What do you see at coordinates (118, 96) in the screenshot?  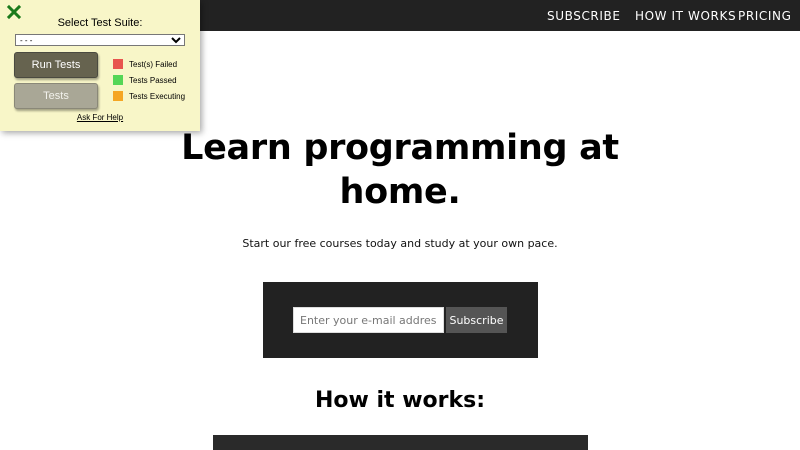 I see `executing-swatch` at bounding box center [118, 96].